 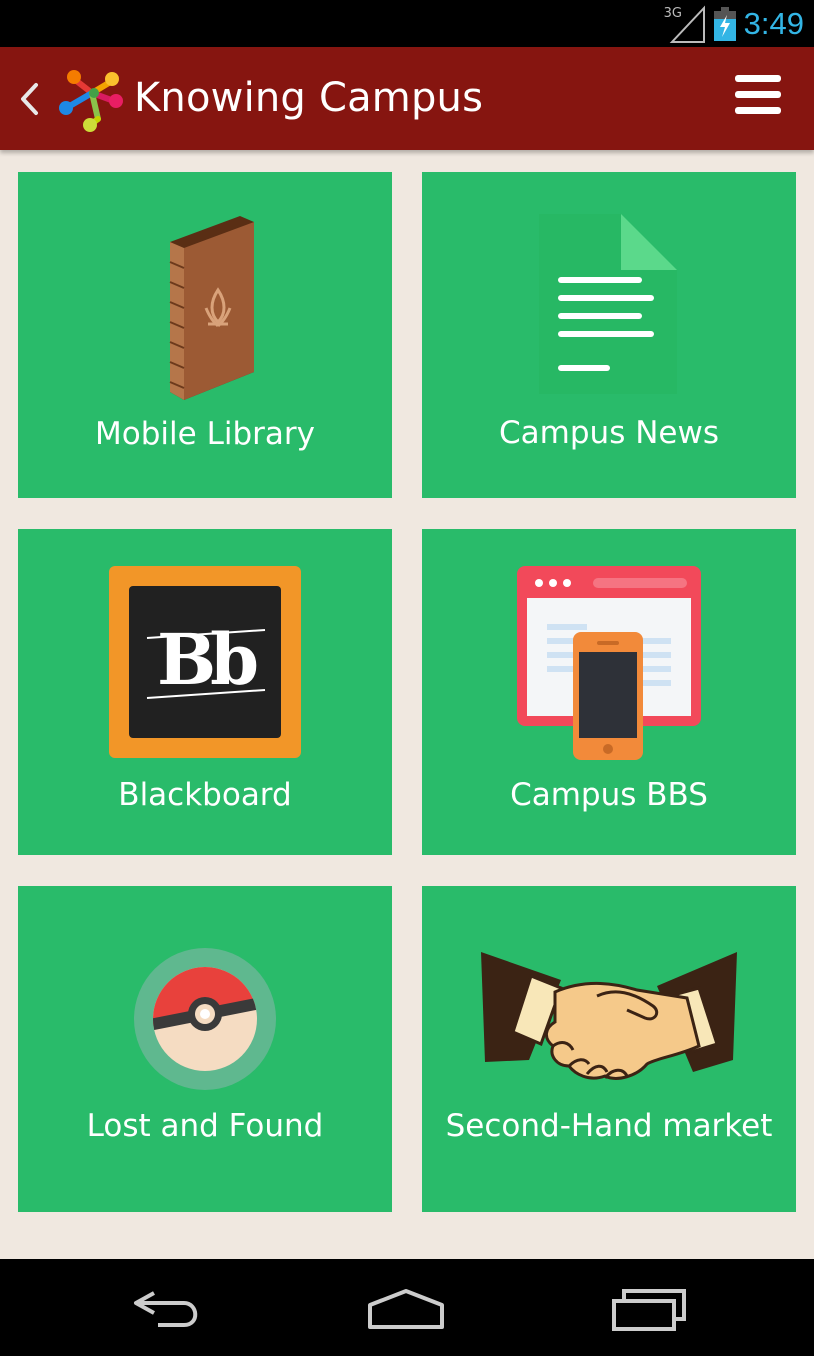 I want to click on page-title: Knowing Campus, so click(x=309, y=98).